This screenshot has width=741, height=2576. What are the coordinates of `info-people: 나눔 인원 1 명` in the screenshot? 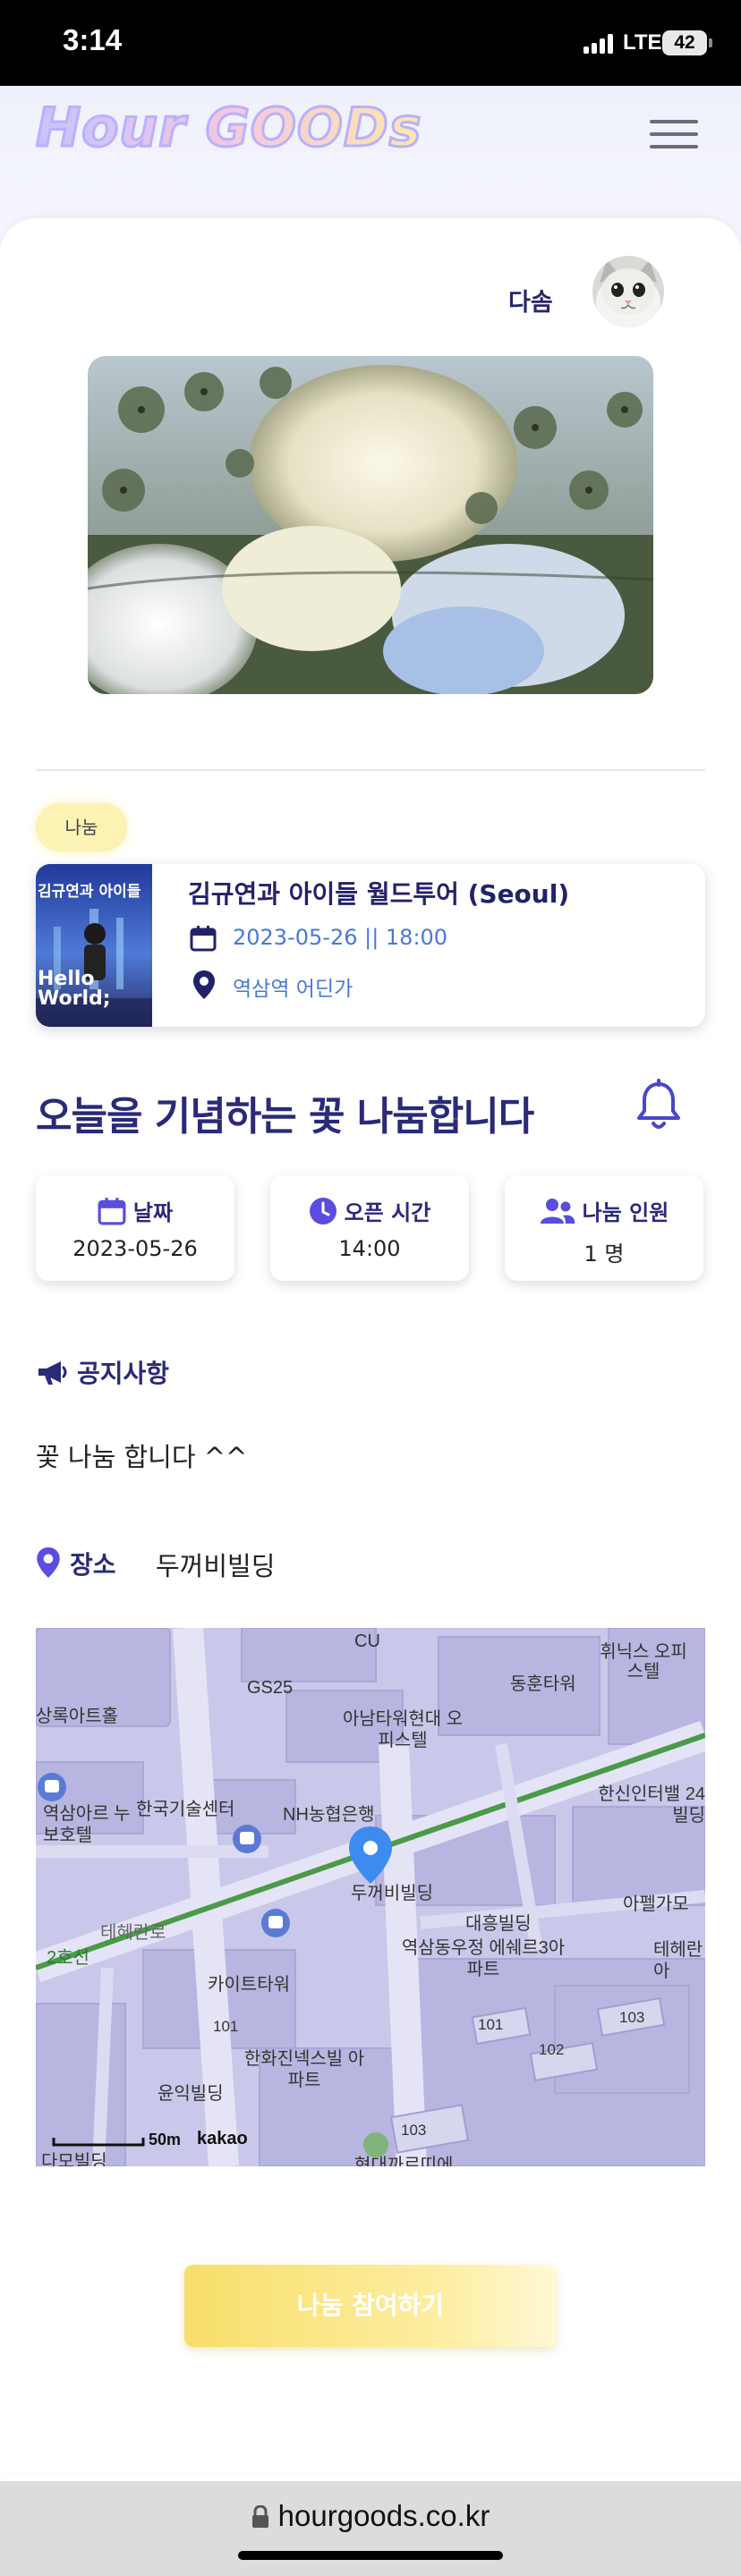 It's located at (604, 1228).